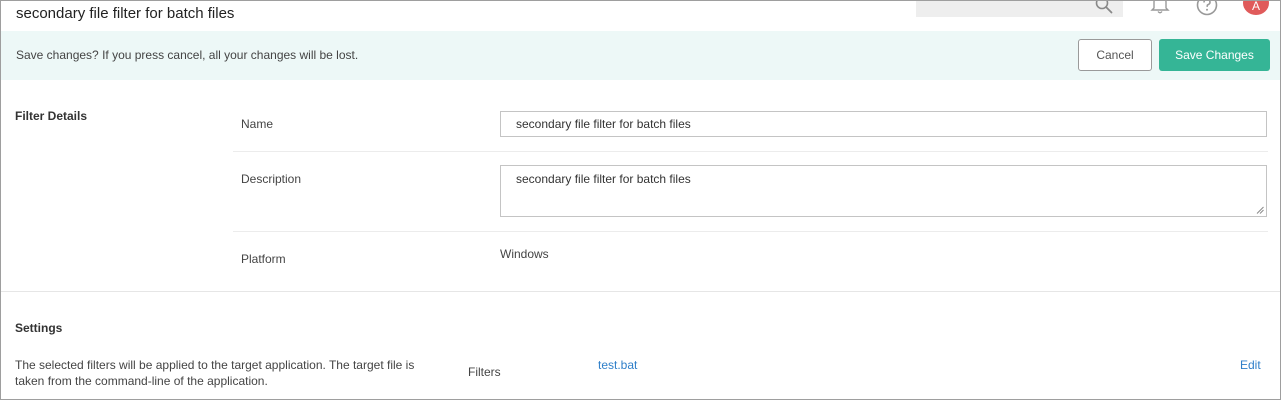  Describe the element at coordinates (51, 116) in the screenshot. I see `filter-details-heading: Filter Details` at that location.